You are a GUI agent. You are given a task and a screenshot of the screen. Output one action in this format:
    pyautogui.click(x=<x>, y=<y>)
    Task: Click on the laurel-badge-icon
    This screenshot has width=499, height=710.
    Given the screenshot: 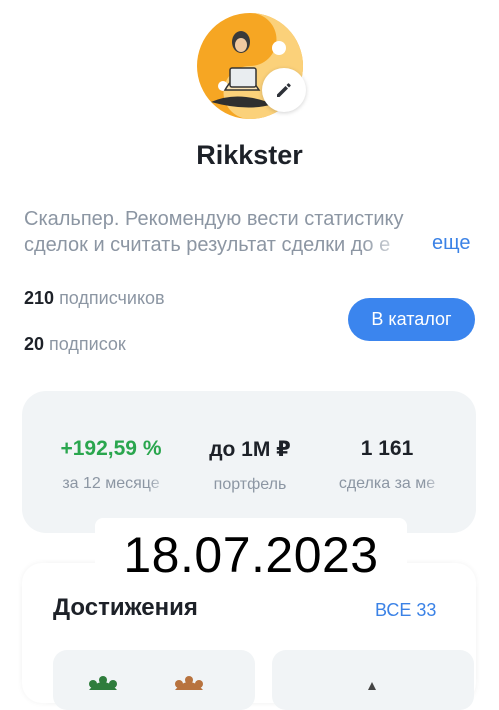 What is the action you would take?
    pyautogui.click(x=146, y=683)
    